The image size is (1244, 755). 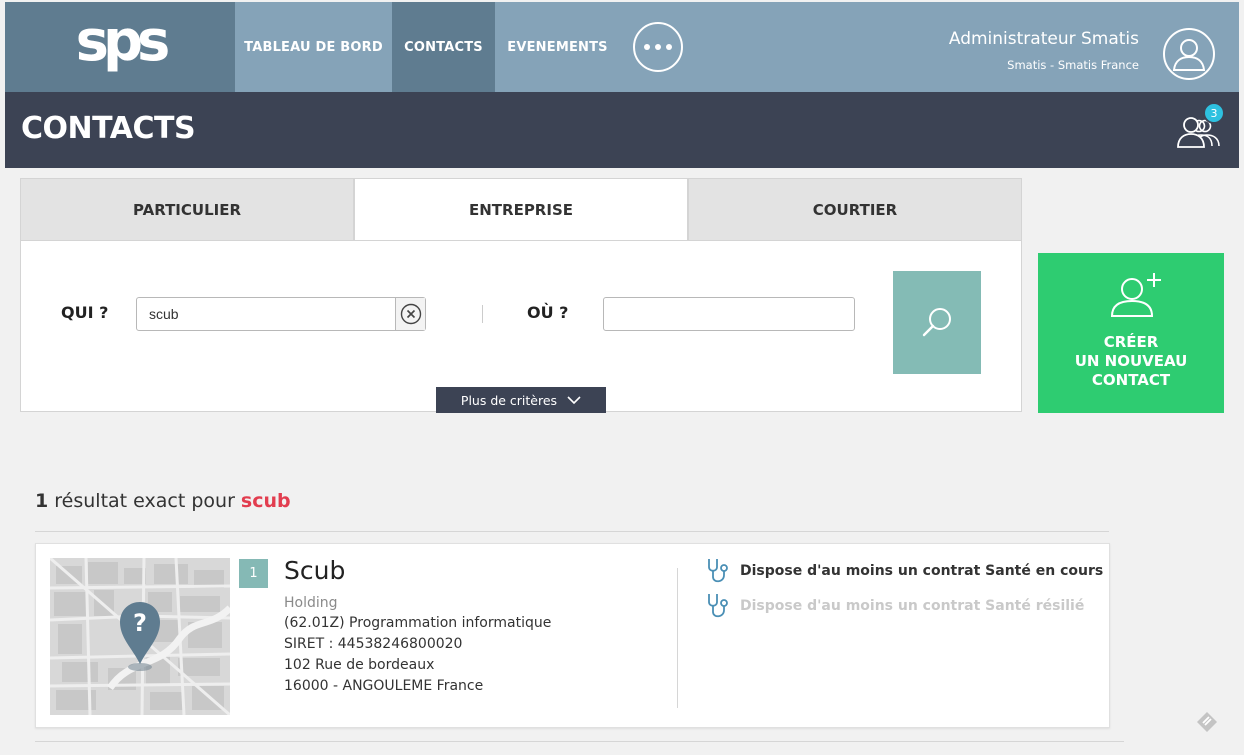 What do you see at coordinates (42, 501) in the screenshot?
I see `results-count: 1` at bounding box center [42, 501].